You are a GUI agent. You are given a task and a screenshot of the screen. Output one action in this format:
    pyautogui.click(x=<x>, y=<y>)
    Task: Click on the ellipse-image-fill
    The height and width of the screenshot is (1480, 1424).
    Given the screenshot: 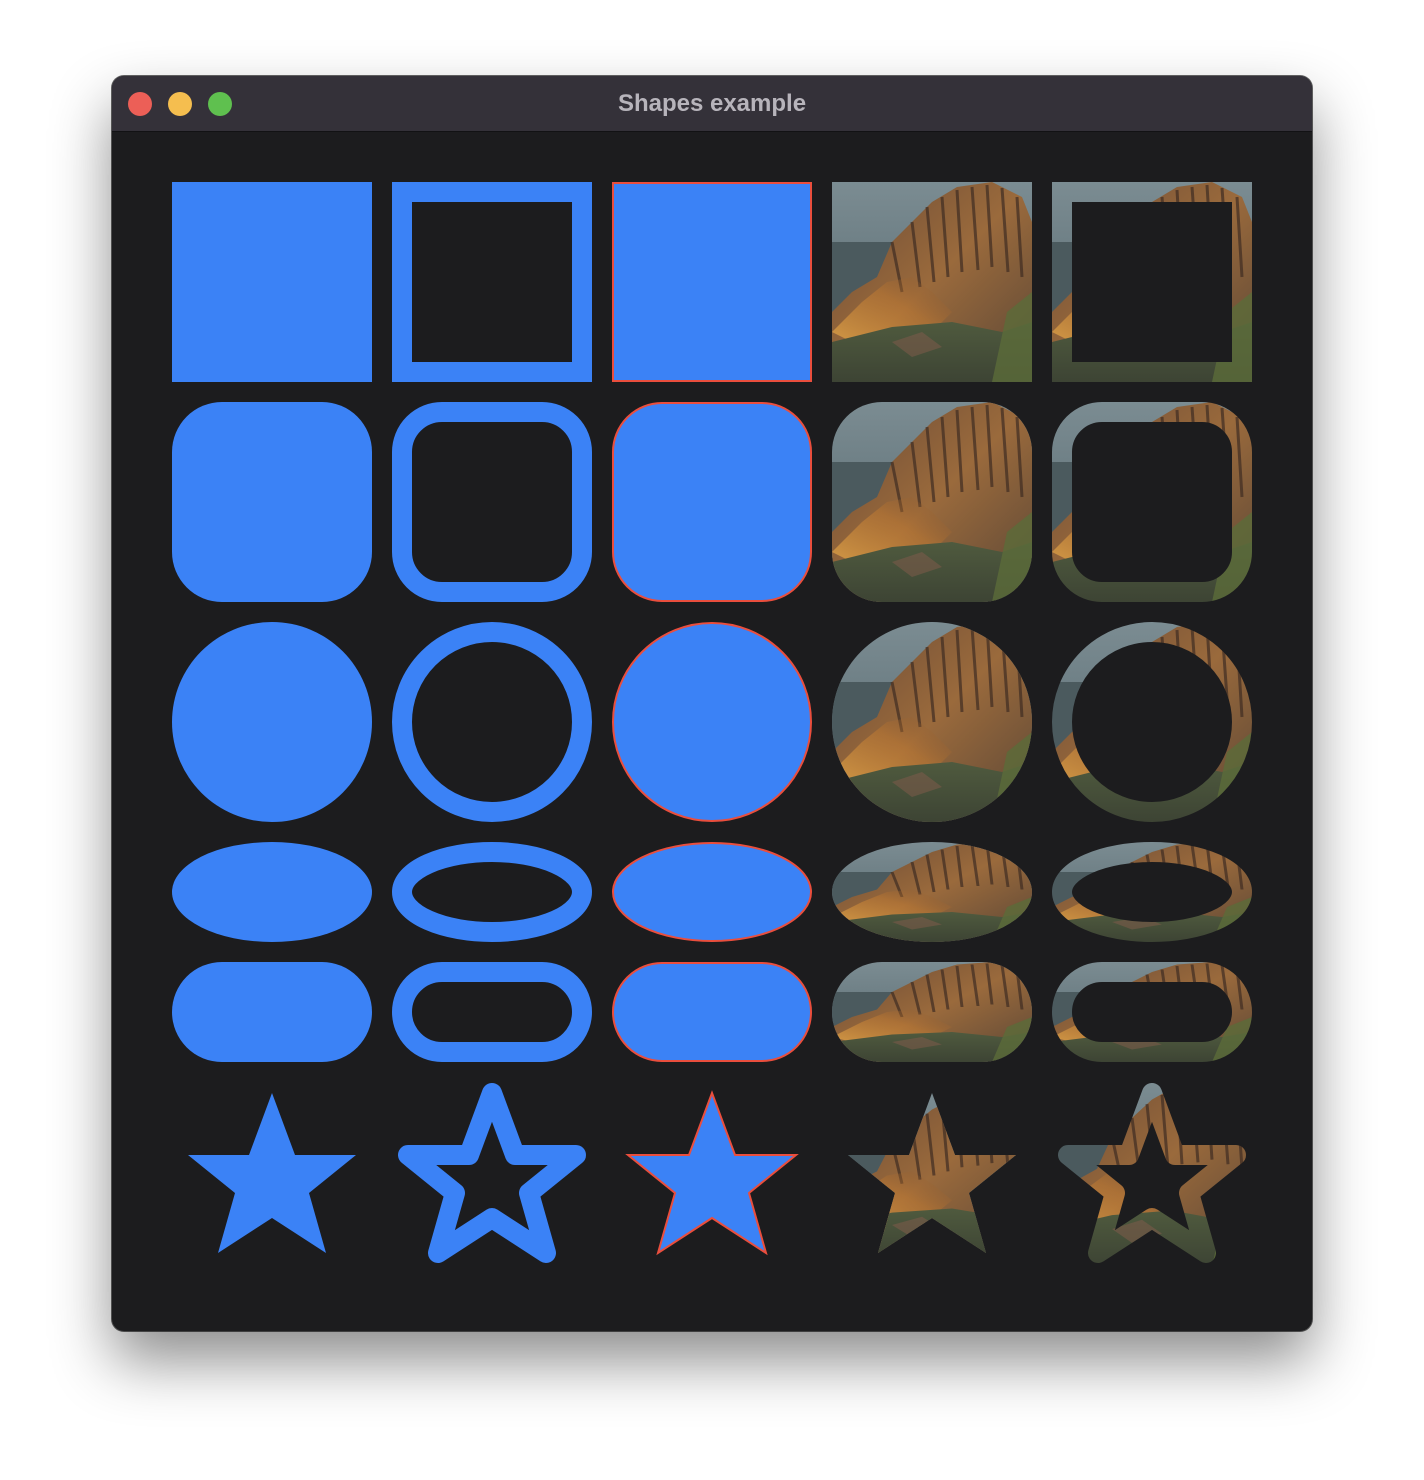 What is the action you would take?
    pyautogui.click(x=932, y=892)
    